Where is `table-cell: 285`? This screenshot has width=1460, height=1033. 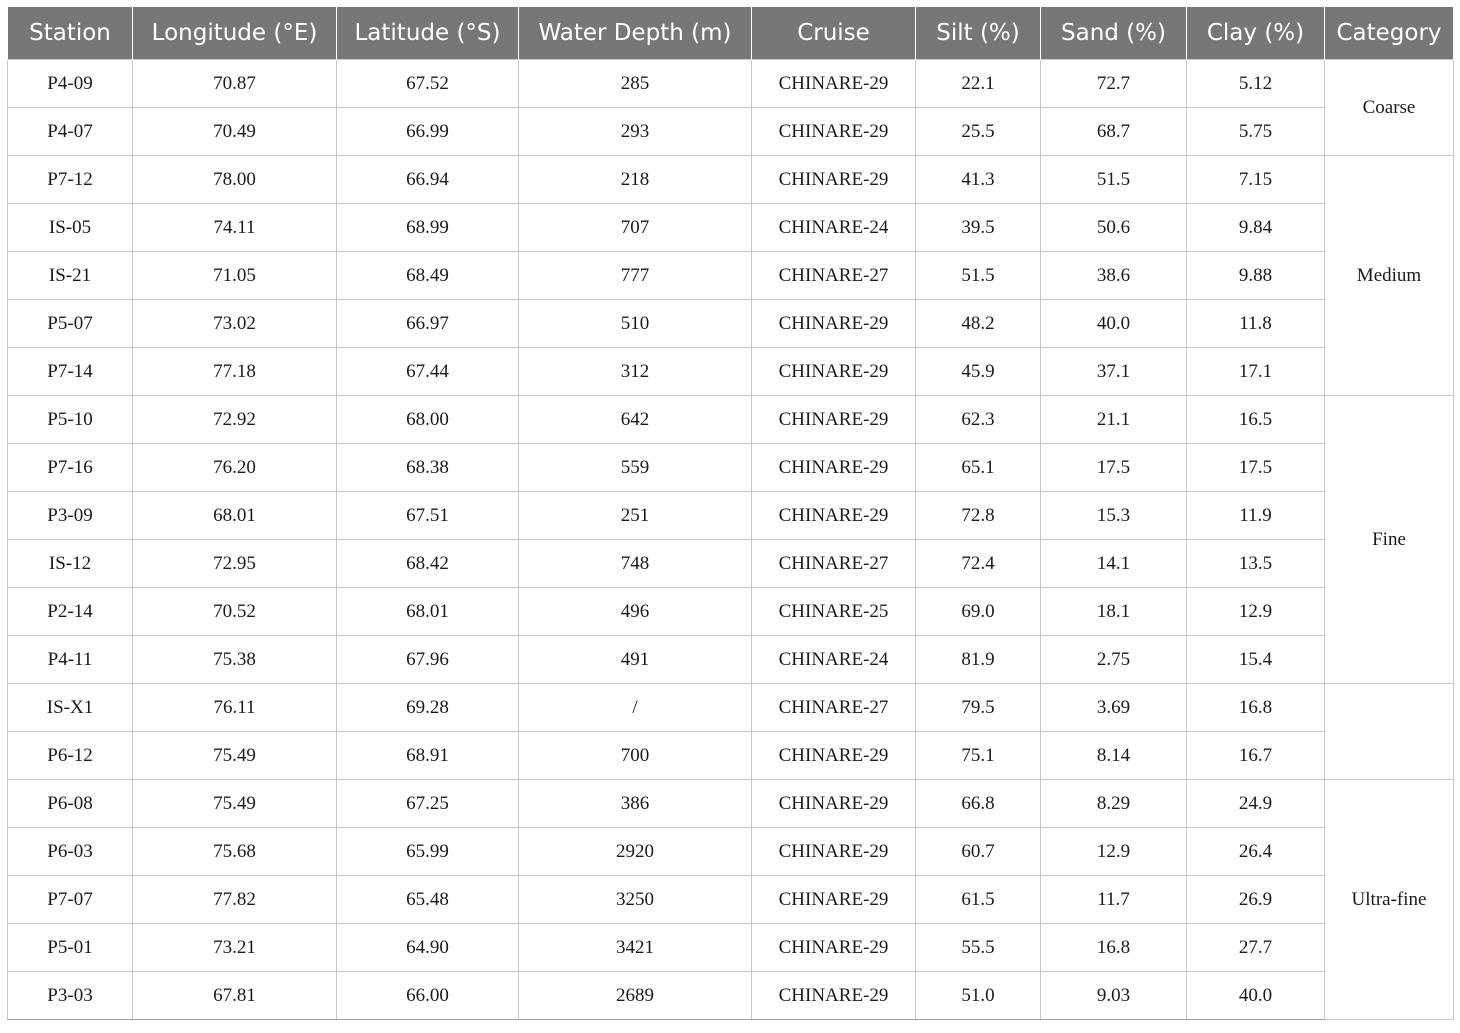 table-cell: 285 is located at coordinates (635, 83).